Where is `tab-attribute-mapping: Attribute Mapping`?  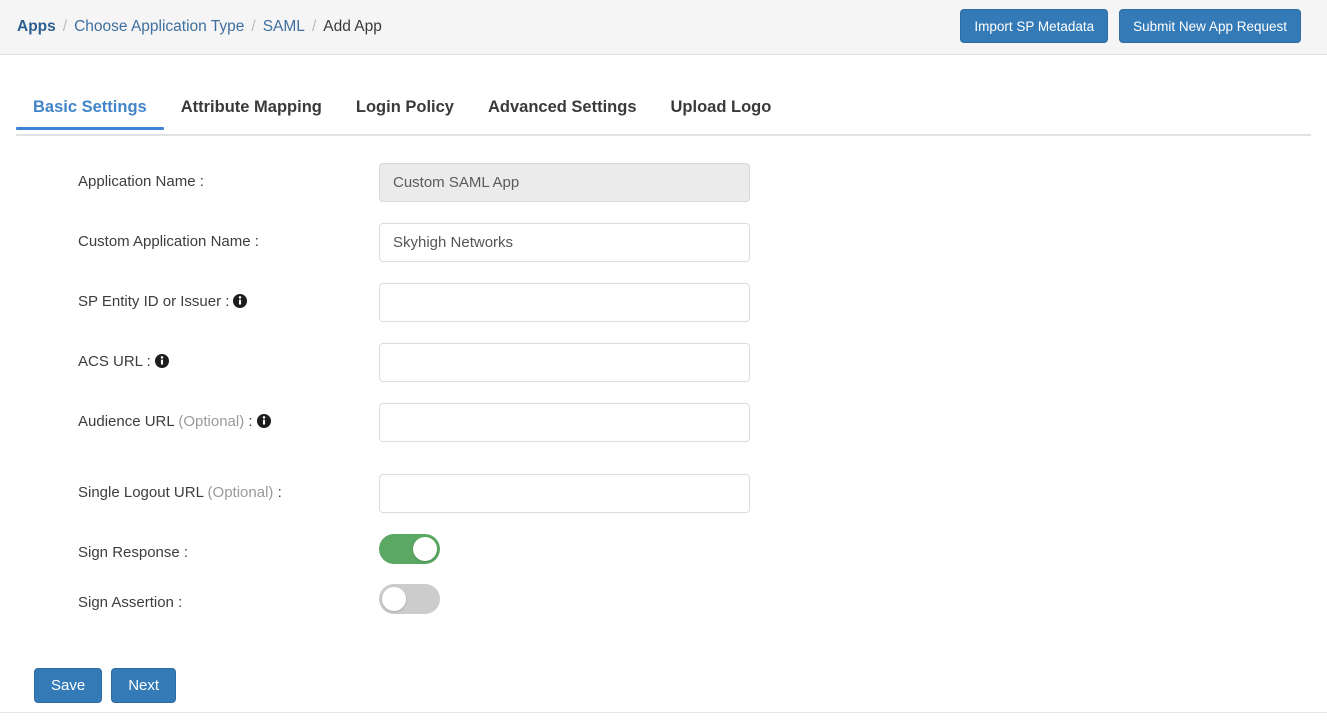 tab-attribute-mapping: Attribute Mapping is located at coordinates (251, 113).